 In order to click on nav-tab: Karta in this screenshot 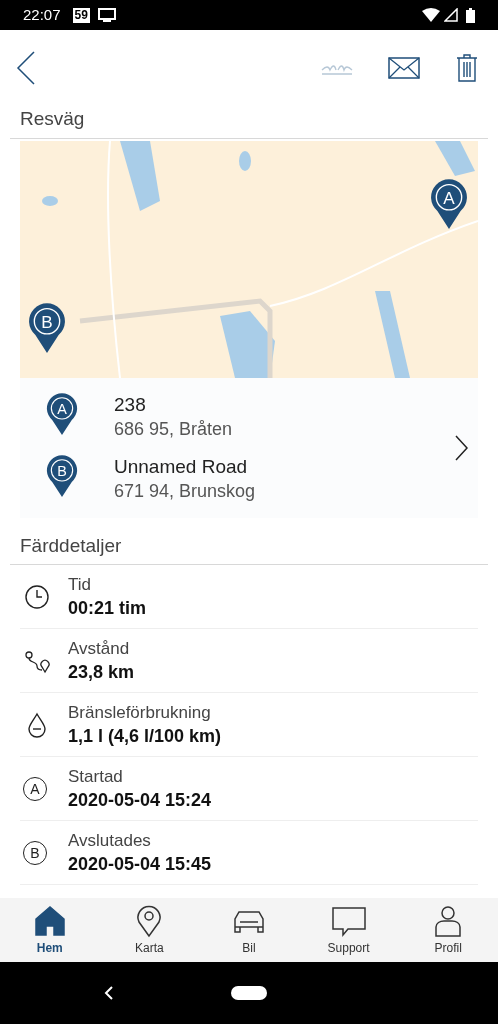, I will do `click(149, 930)`.